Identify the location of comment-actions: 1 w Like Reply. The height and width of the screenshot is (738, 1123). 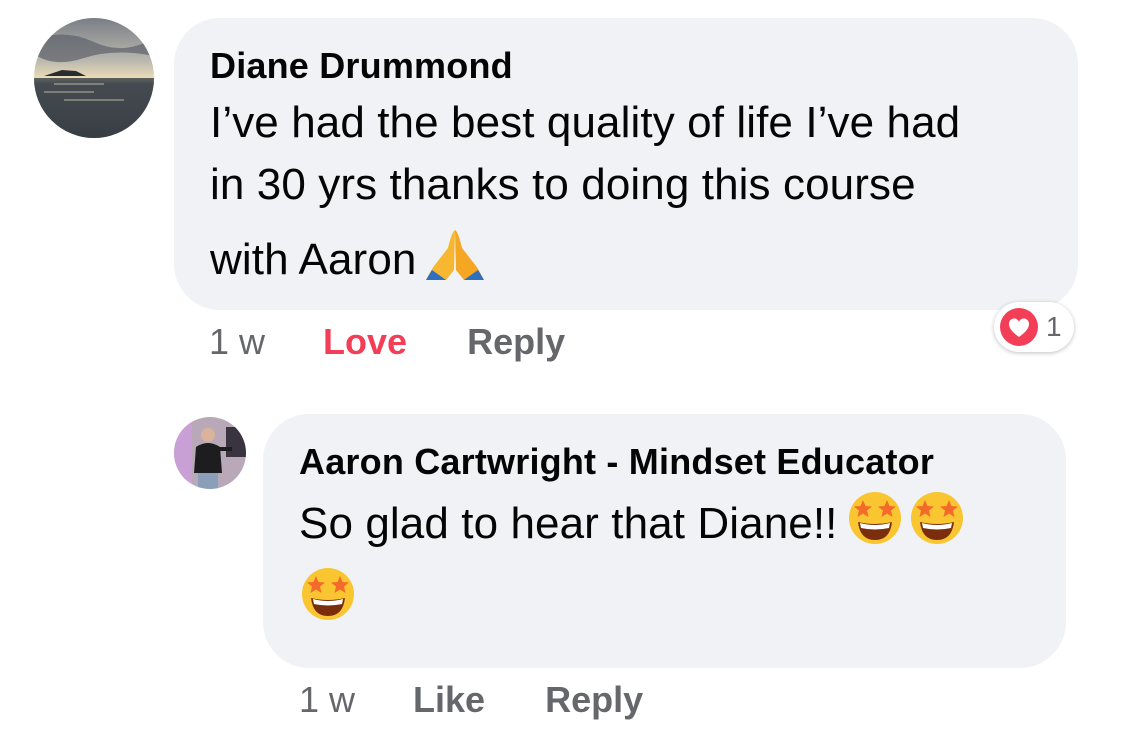
(496, 700).